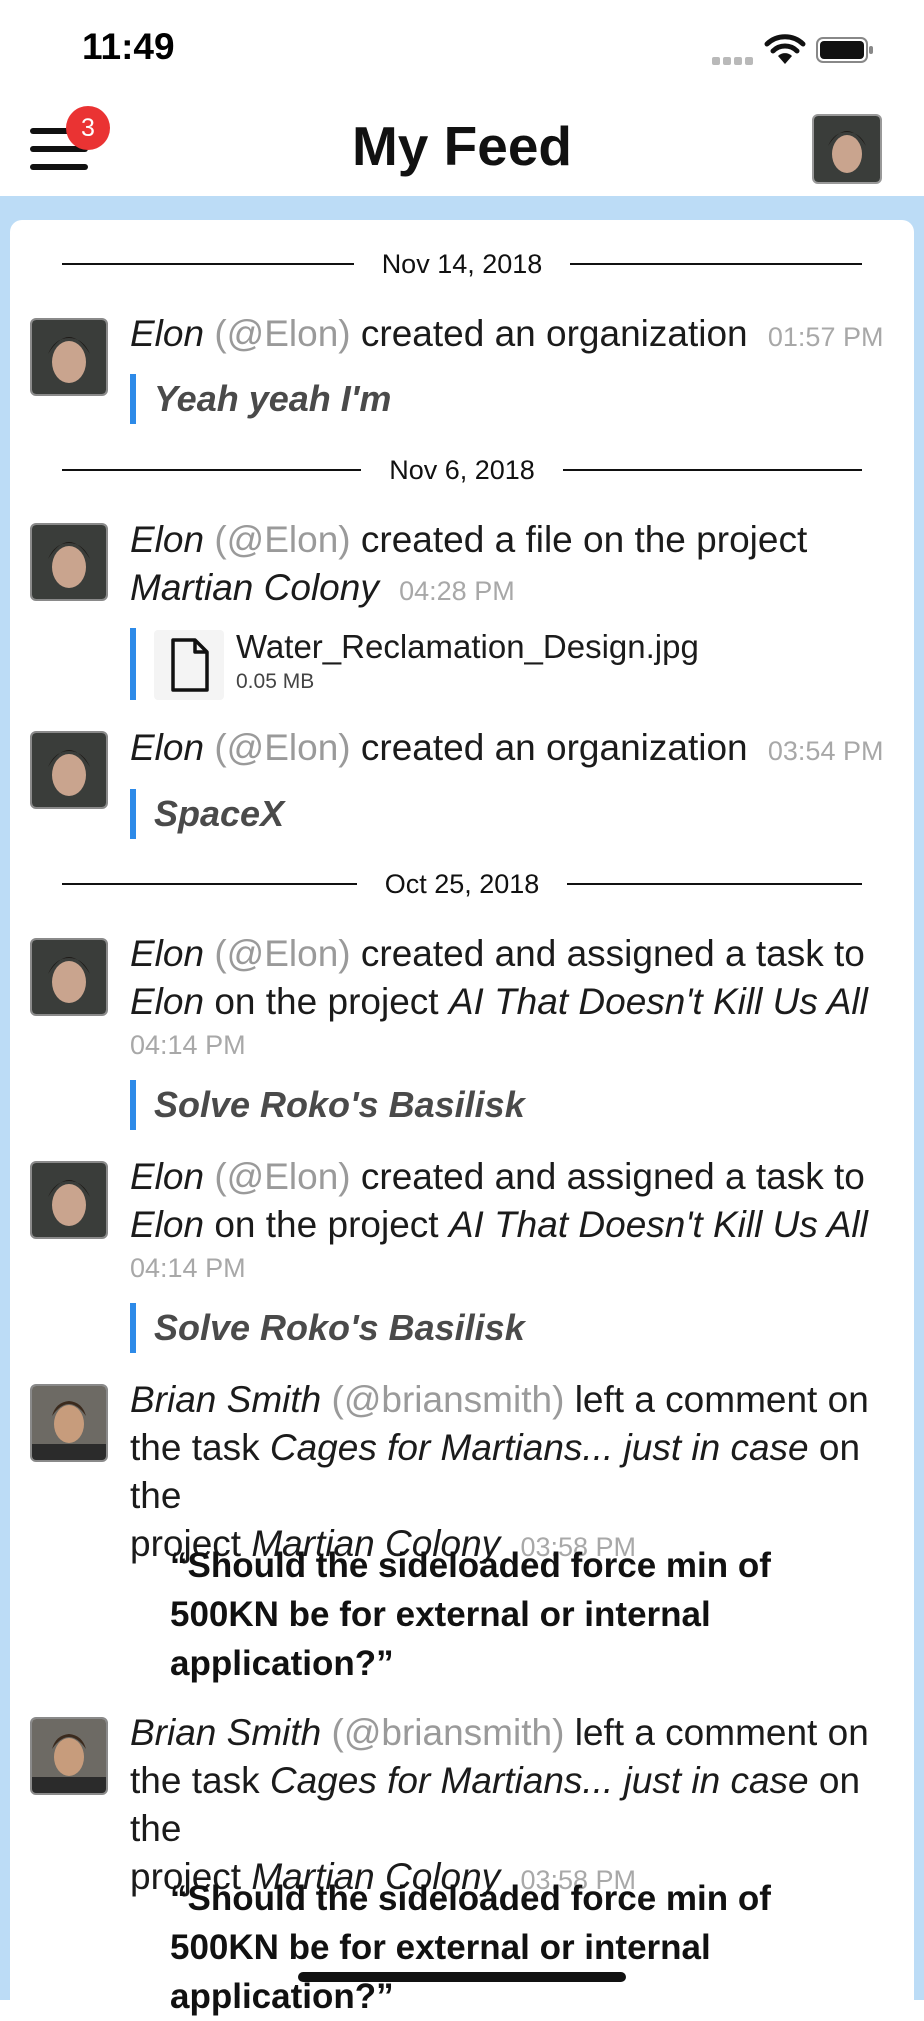 The image size is (924, 2021). What do you see at coordinates (584, 539) in the screenshot?
I see `action-text: created a file on the project` at bounding box center [584, 539].